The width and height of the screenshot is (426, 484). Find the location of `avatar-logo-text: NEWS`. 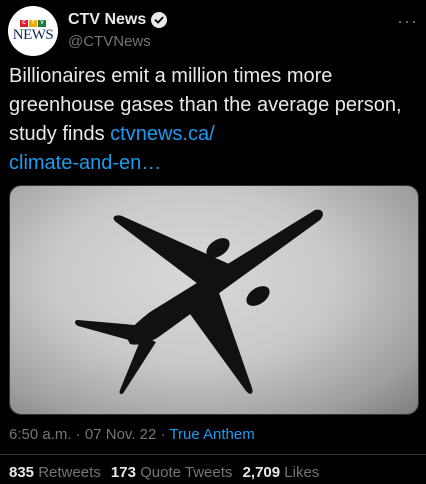

avatar-logo-text: NEWS is located at coordinates (33, 35).